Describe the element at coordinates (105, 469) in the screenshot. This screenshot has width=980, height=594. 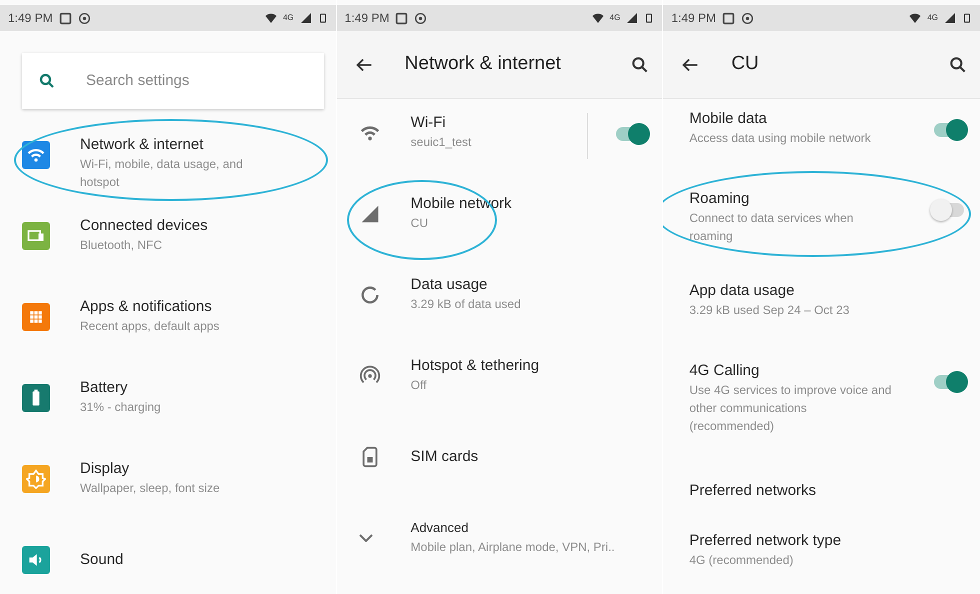
I see `item-title: Display` at that location.